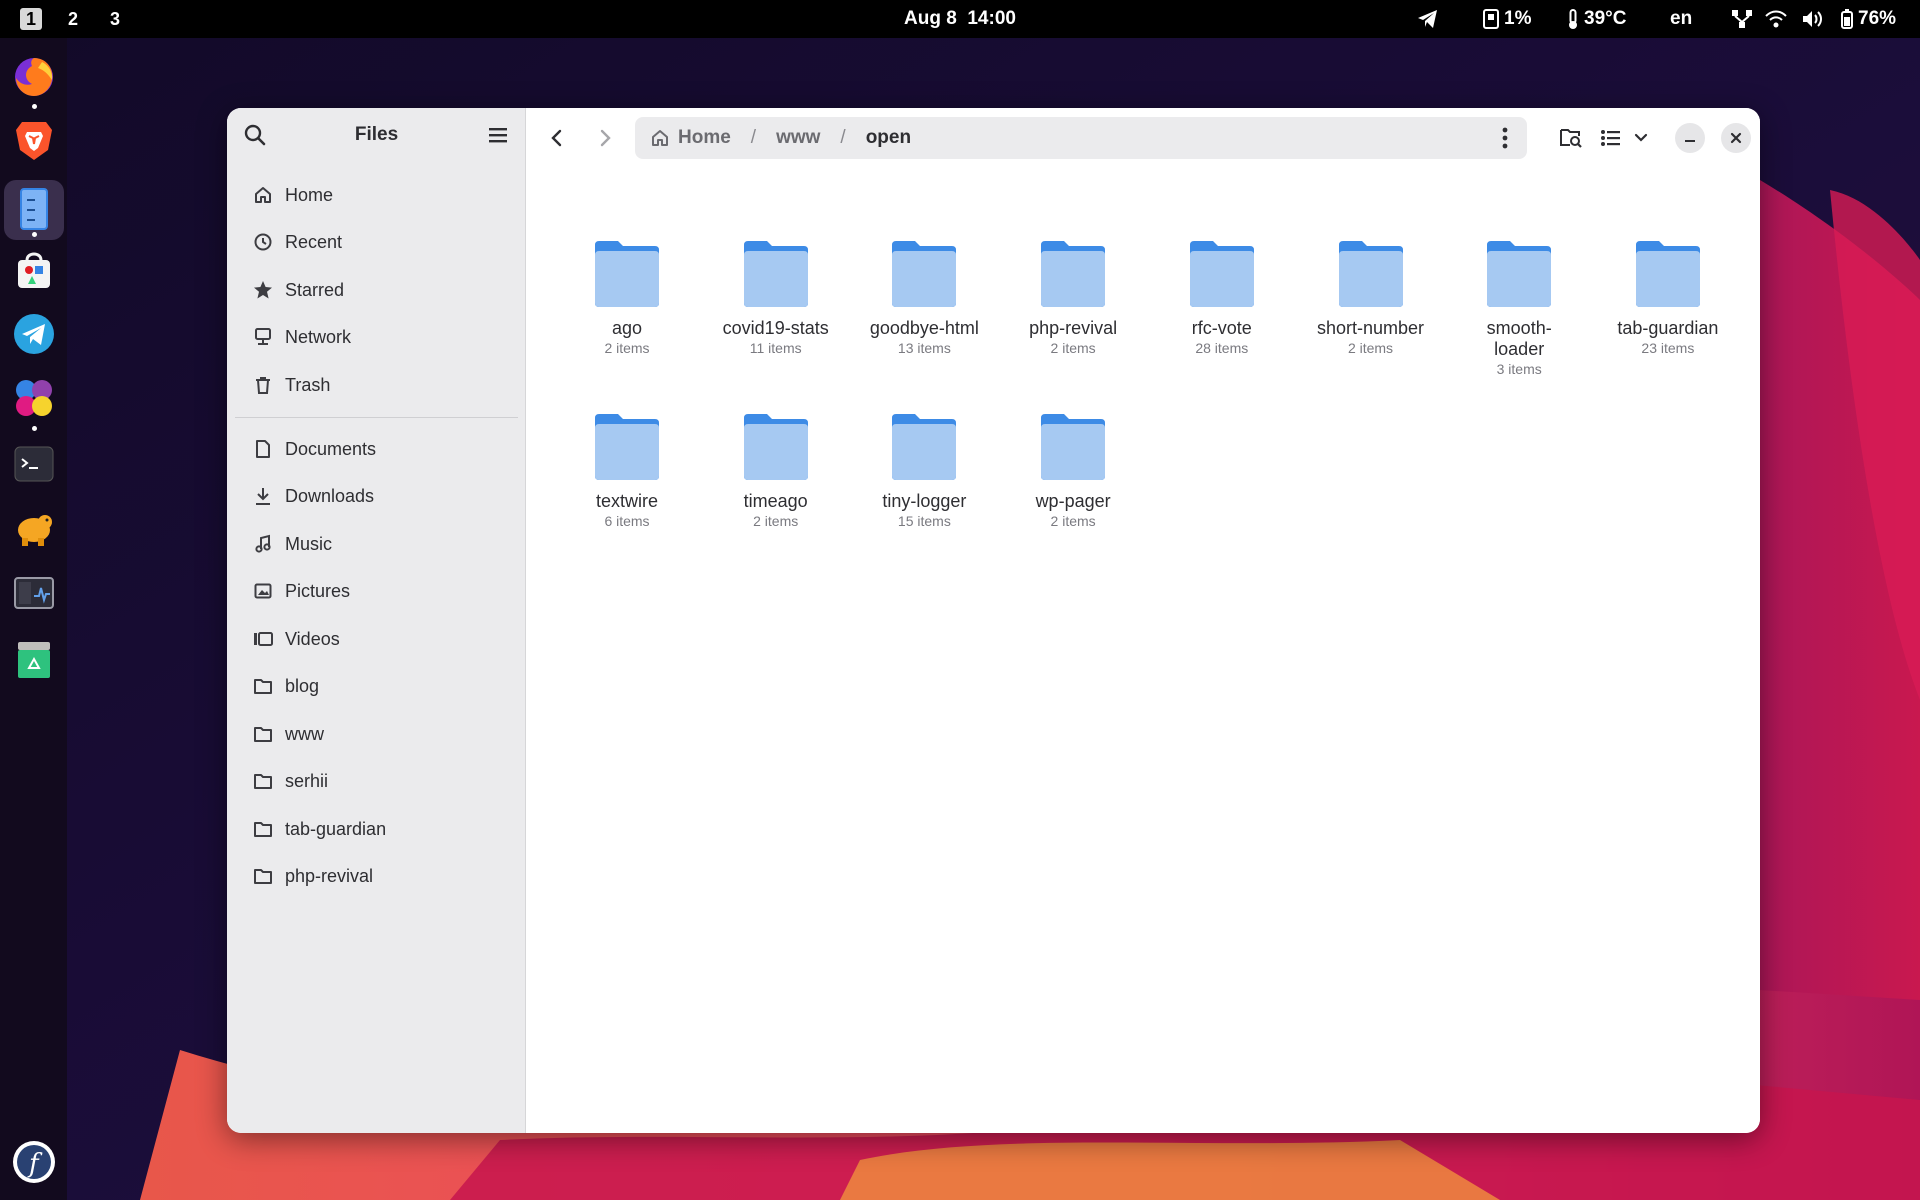  I want to click on folder-item-count: 23 items, so click(1668, 348).